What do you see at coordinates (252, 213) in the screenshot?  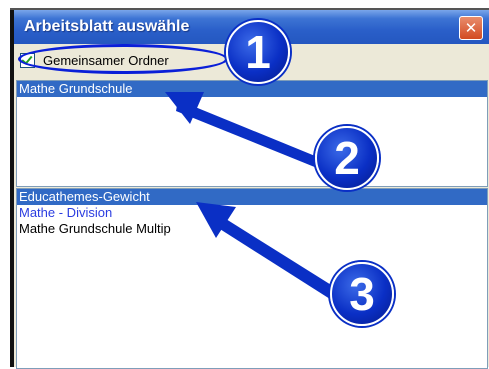 I see `worksheet-list-item: Mathe - Division` at bounding box center [252, 213].